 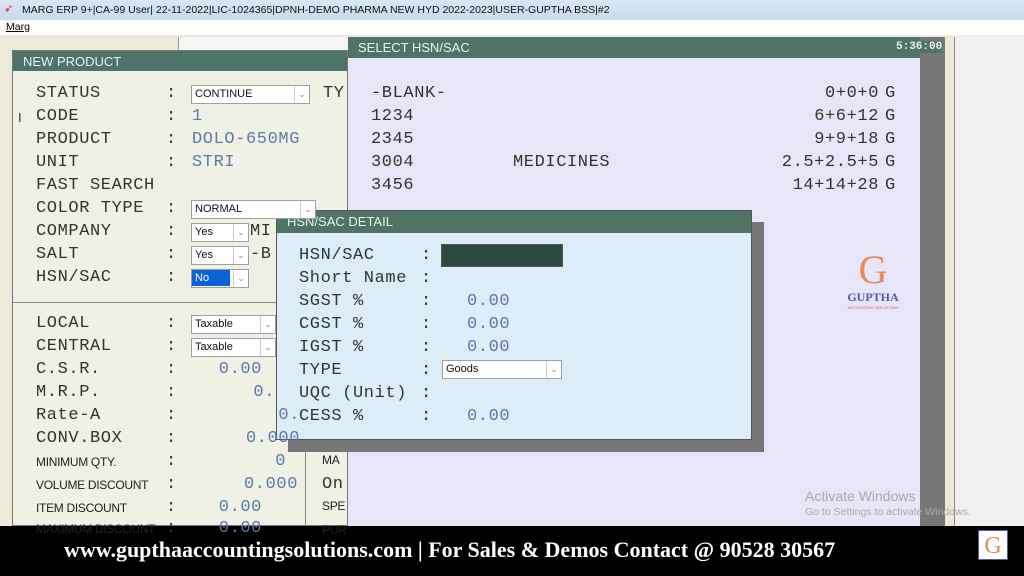 I want to click on detail-label: HSN/SAC, so click(x=337, y=255).